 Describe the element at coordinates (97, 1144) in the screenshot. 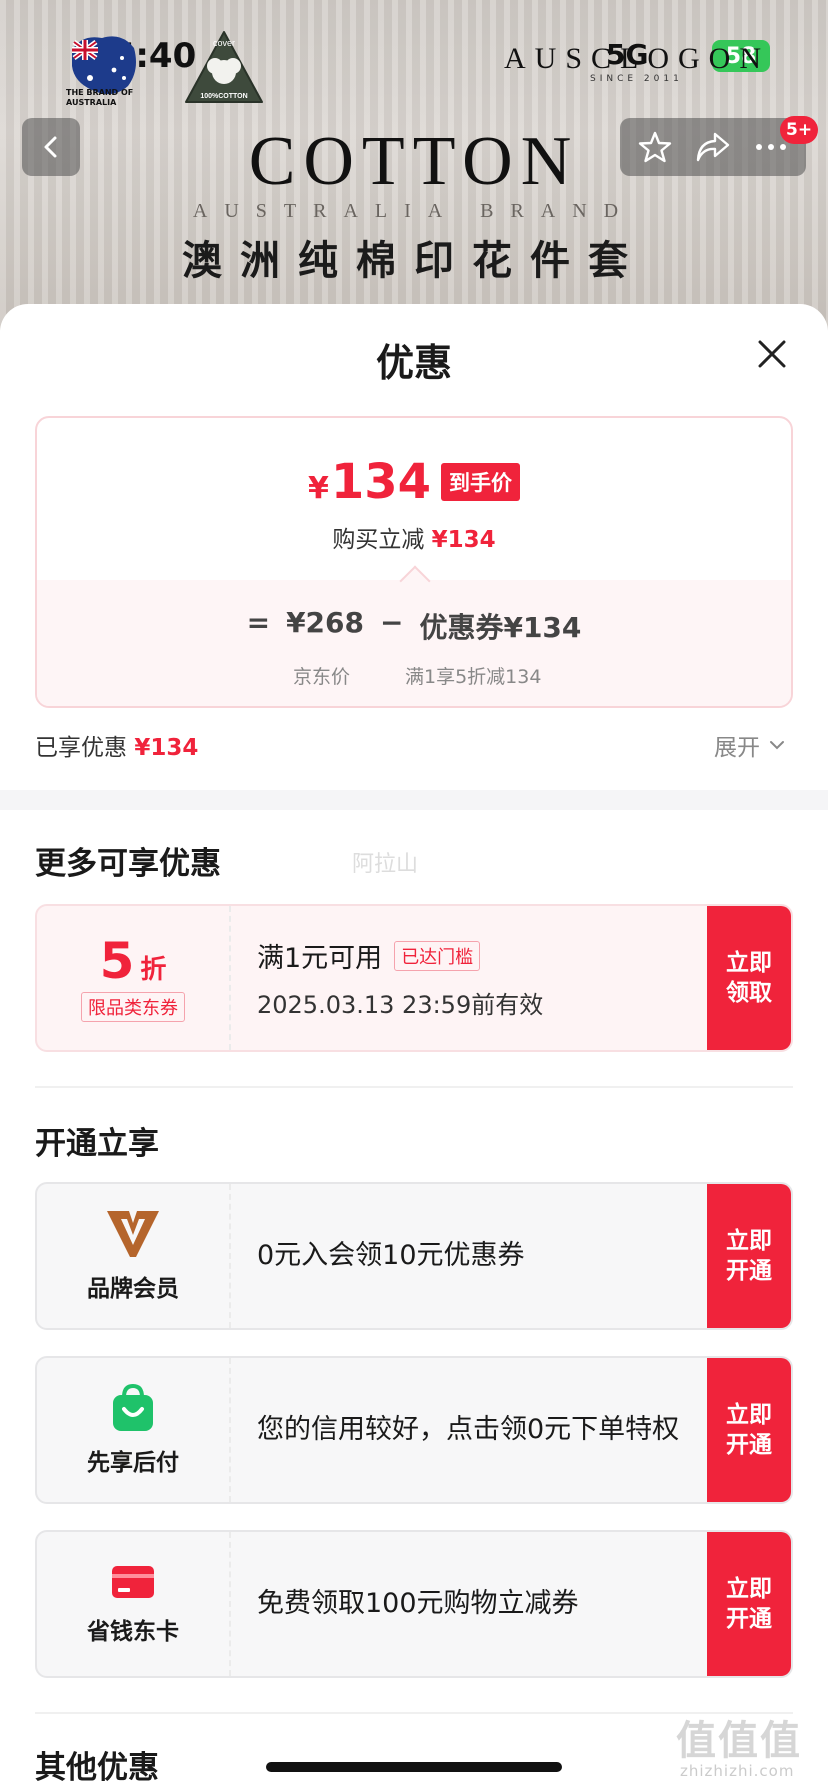

I see `open-benefits-title: 开通立享` at that location.